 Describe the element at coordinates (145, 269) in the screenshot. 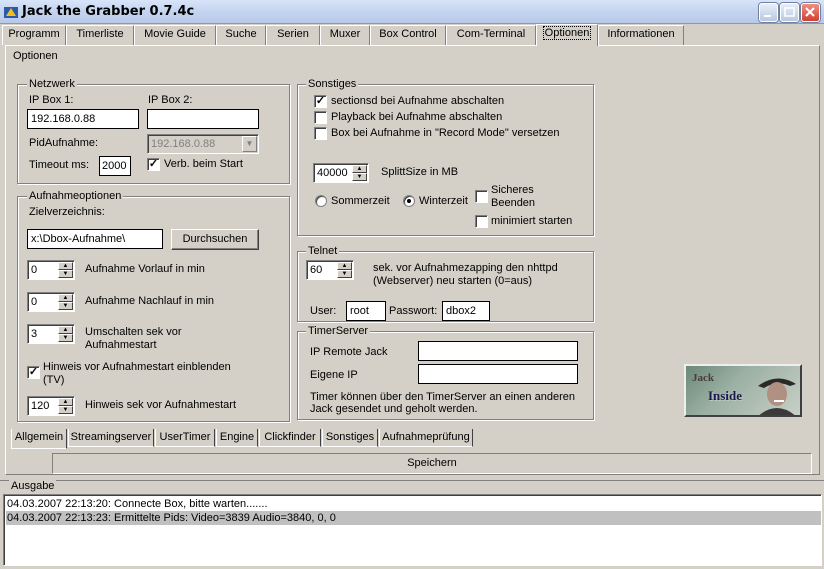

I see `vorlauf-label: Aufnahme Vorlauf in min` at that location.